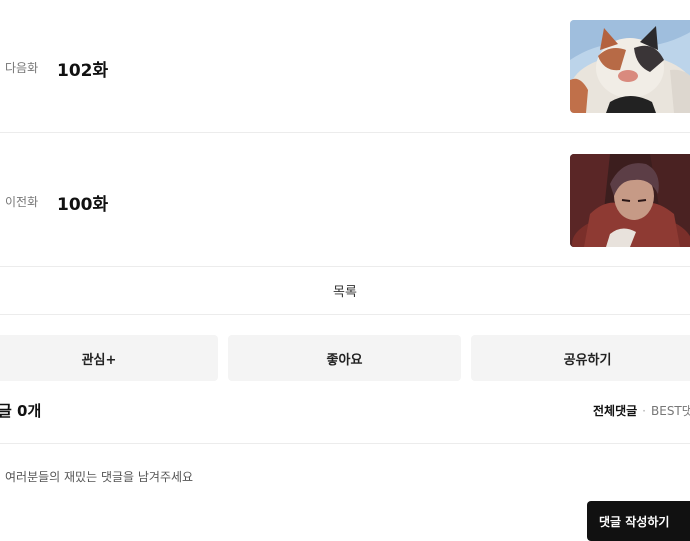  I want to click on share-button: 공유하기, so click(580, 358).